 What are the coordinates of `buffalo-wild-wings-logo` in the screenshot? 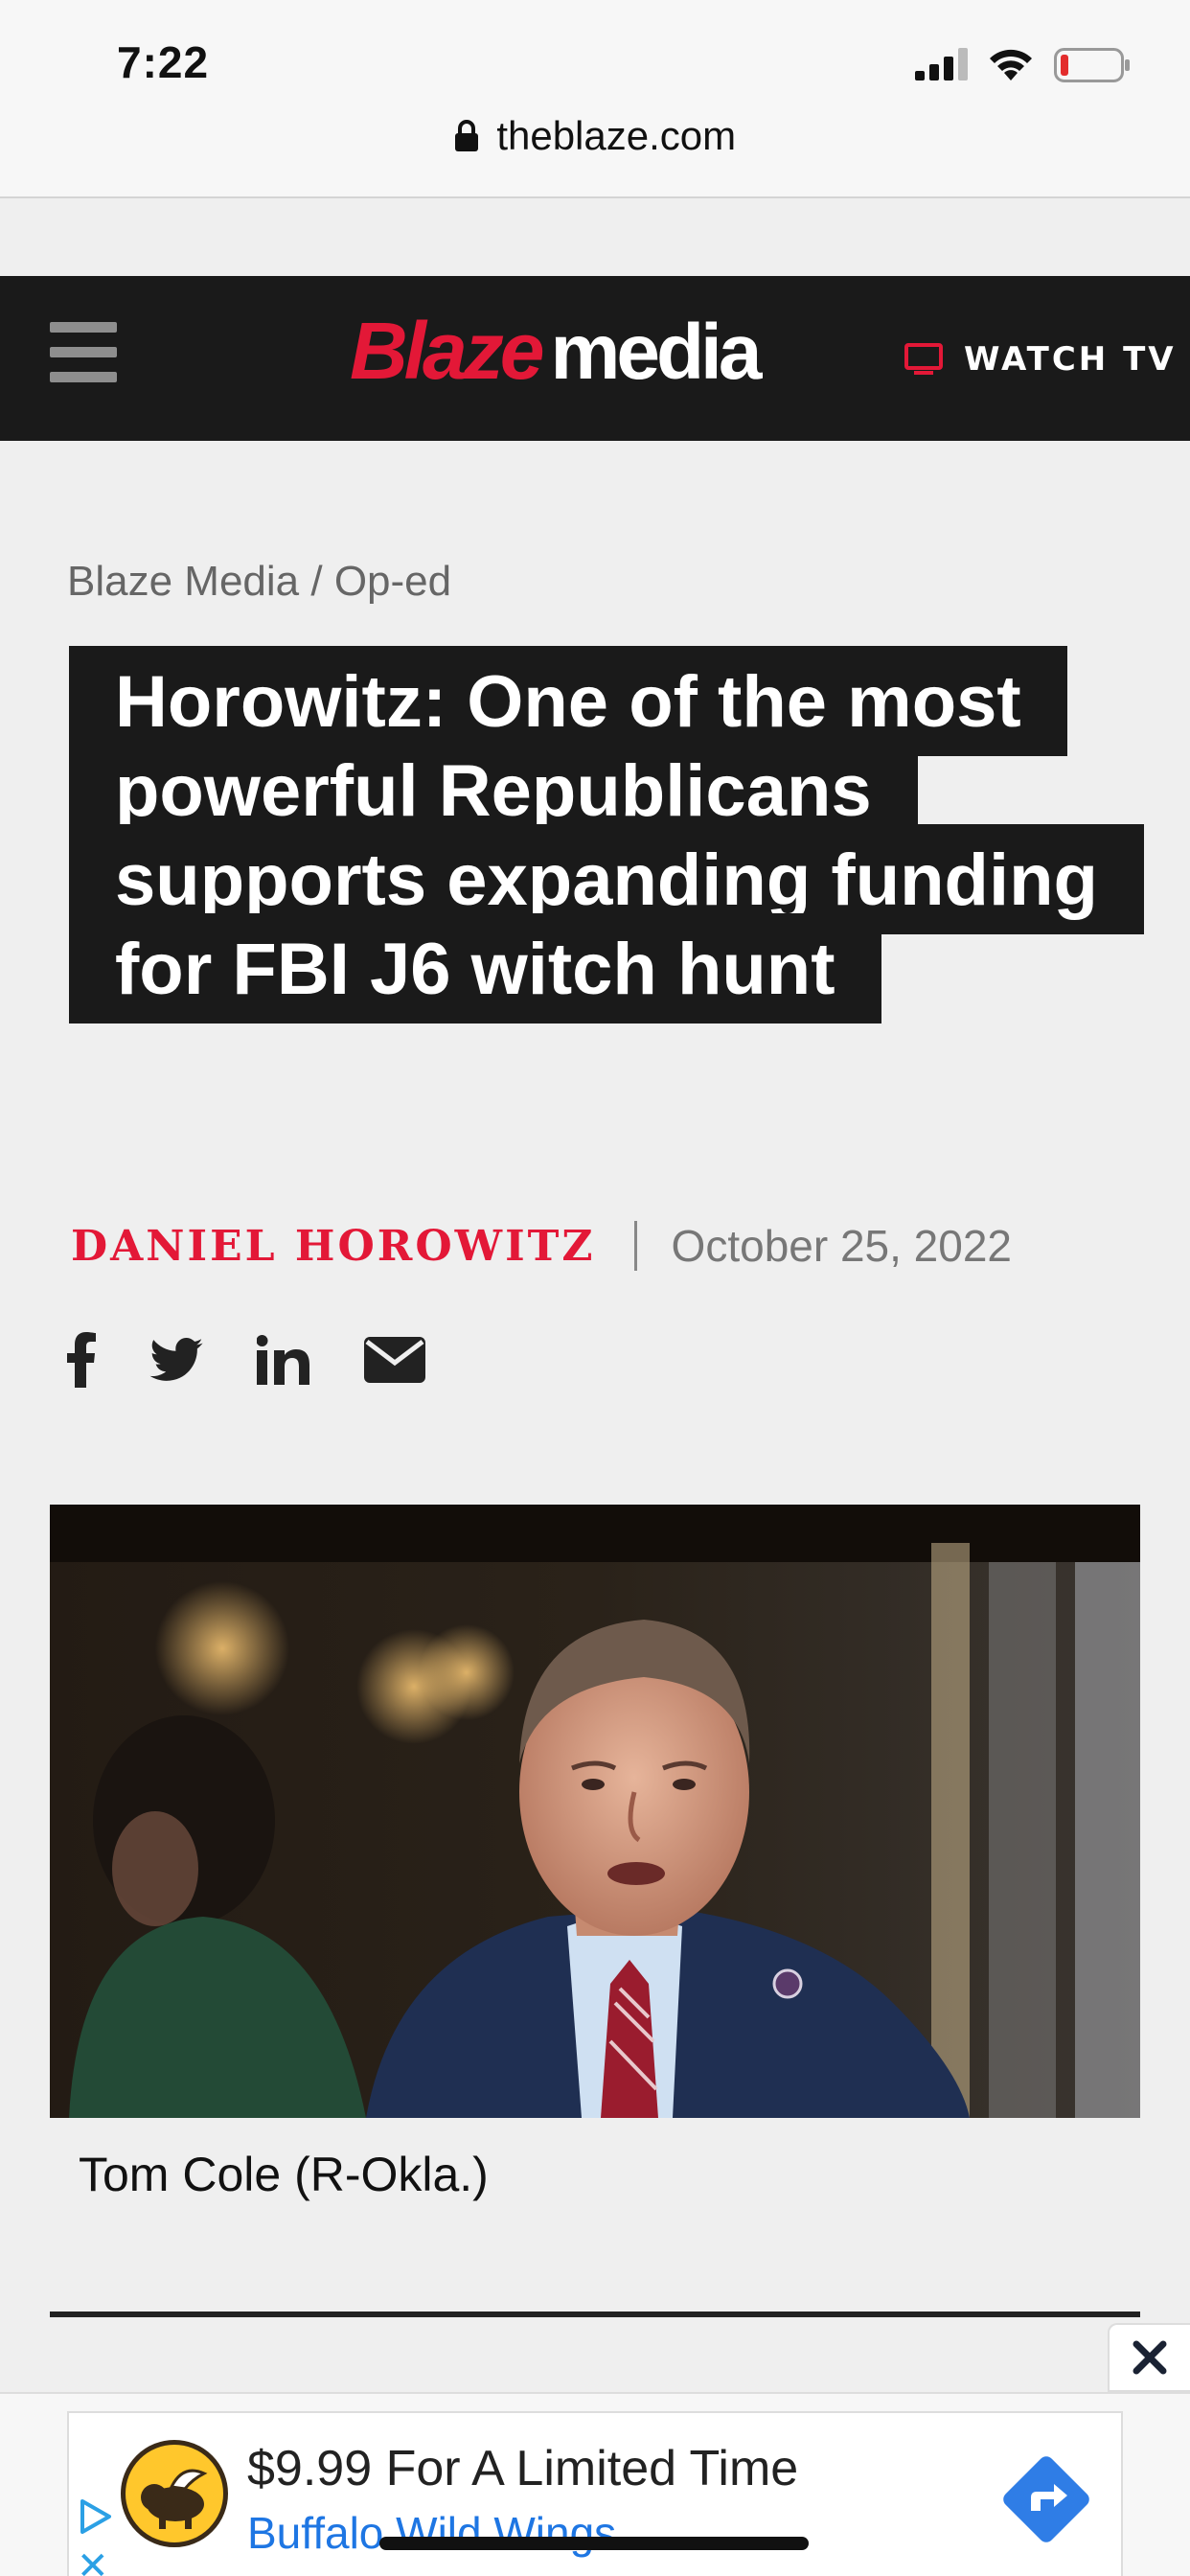 It's located at (175, 2493).